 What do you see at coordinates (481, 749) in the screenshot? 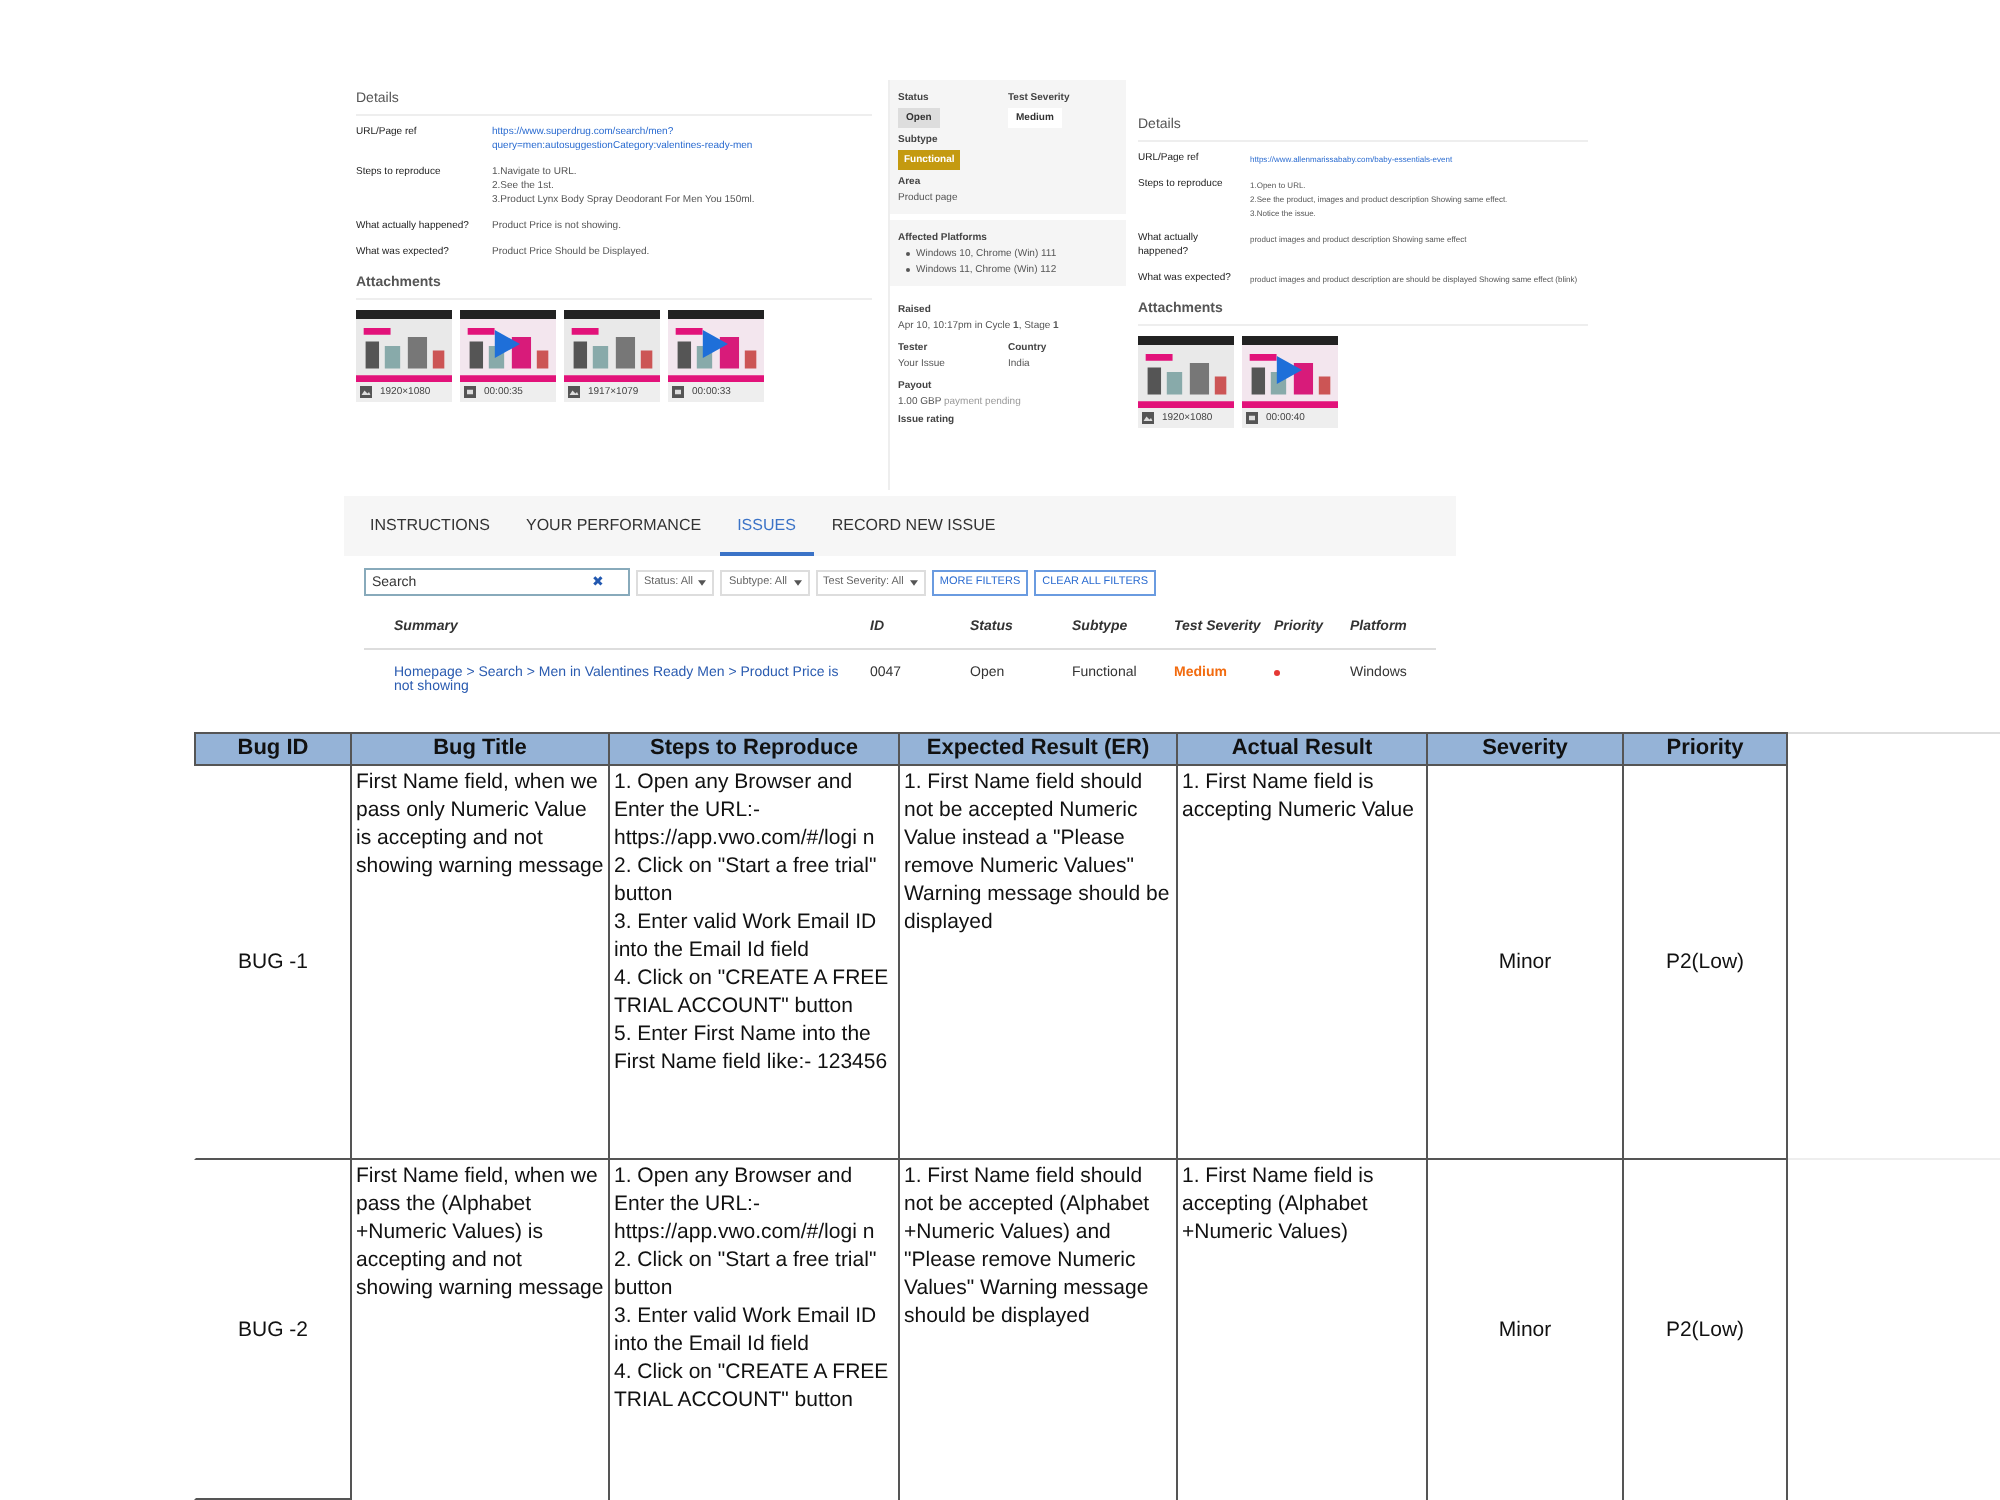
I see `column-header: Bug Title` at bounding box center [481, 749].